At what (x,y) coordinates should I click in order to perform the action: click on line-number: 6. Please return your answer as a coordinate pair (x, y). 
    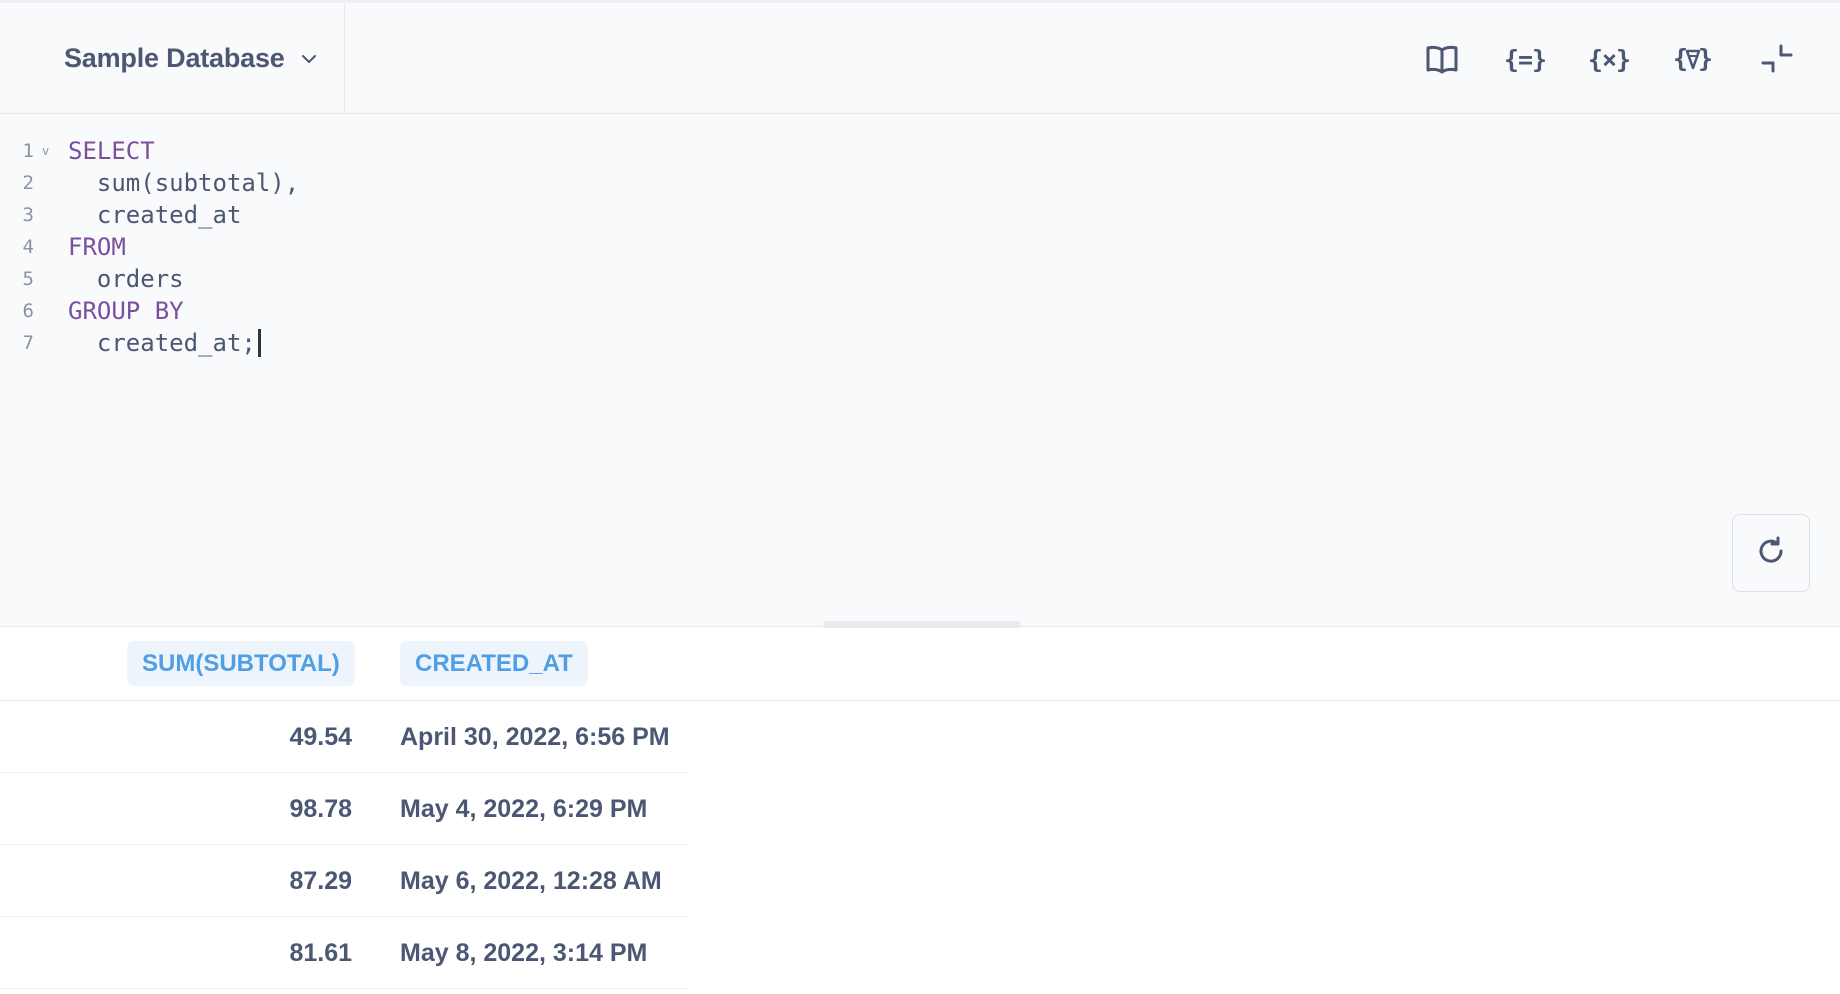
    Looking at the image, I should click on (28, 311).